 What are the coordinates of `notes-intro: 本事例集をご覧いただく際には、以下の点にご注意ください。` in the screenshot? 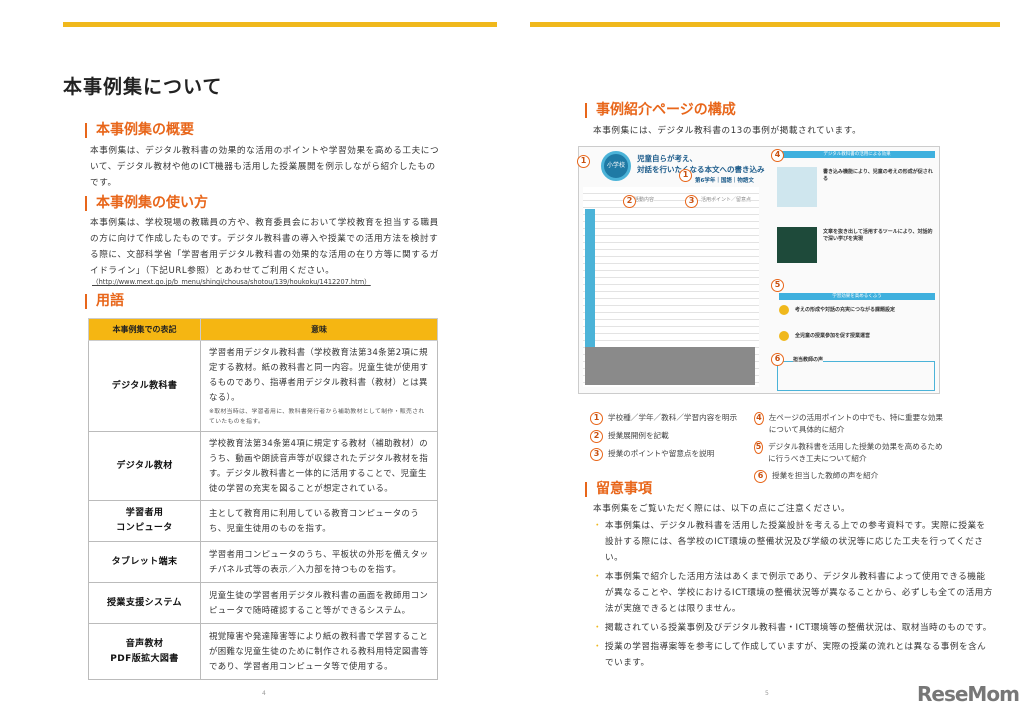 It's located at (722, 509).